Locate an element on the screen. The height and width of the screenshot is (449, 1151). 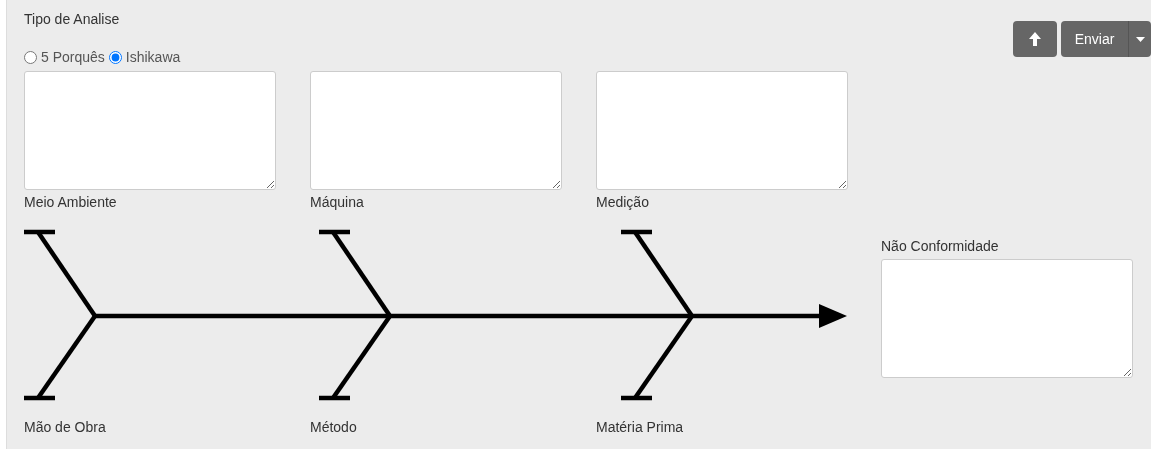
cause-label: Meio Ambiente is located at coordinates (71, 202).